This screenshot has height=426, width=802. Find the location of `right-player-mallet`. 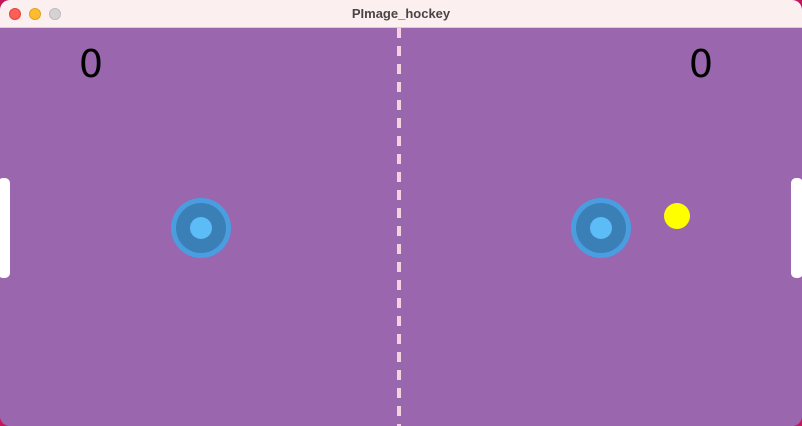

right-player-mallet is located at coordinates (601, 228).